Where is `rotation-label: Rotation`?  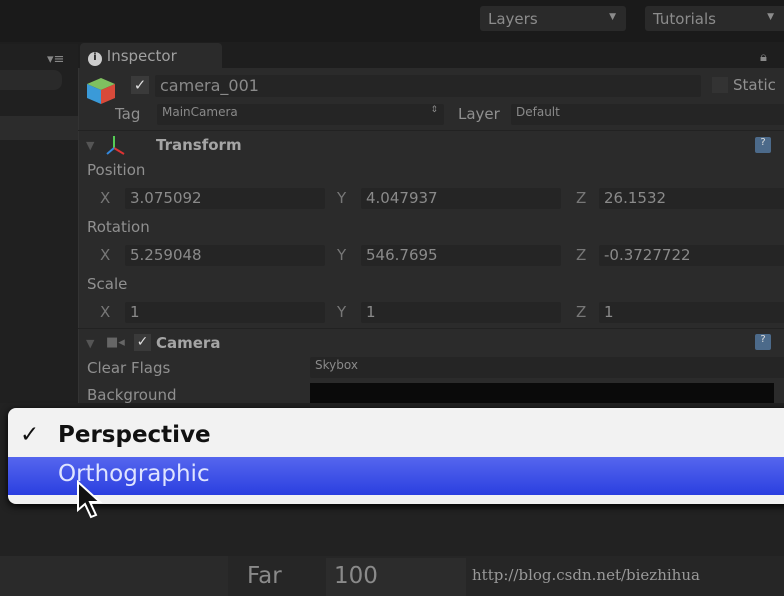 rotation-label: Rotation is located at coordinates (118, 227).